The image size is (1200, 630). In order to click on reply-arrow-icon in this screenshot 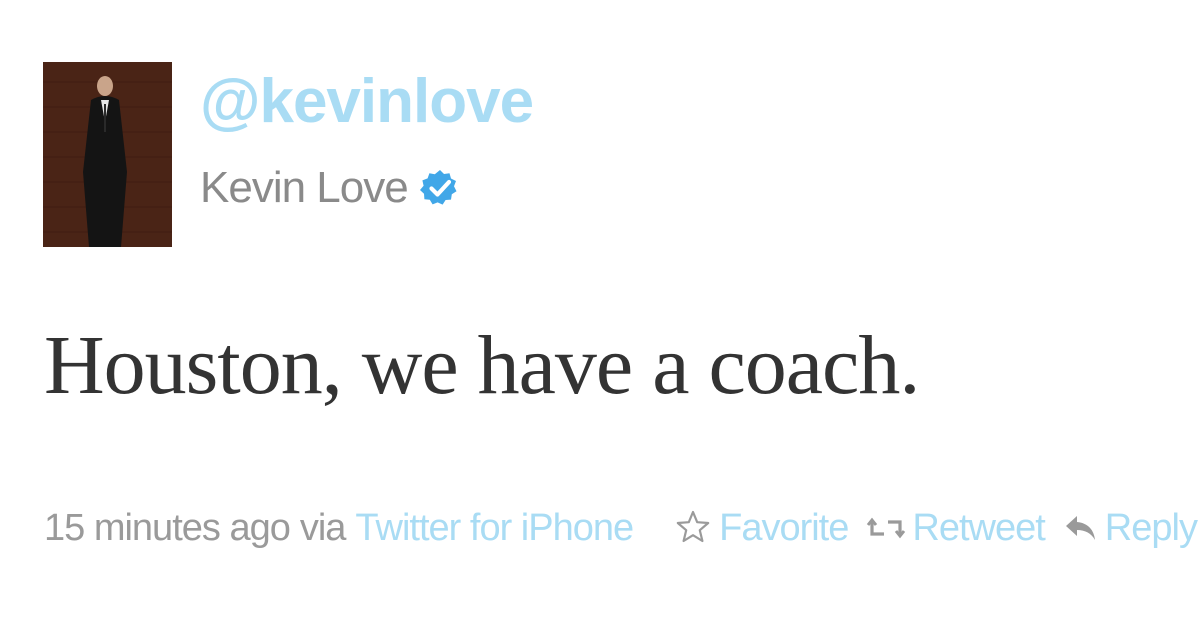, I will do `click(1080, 528)`.